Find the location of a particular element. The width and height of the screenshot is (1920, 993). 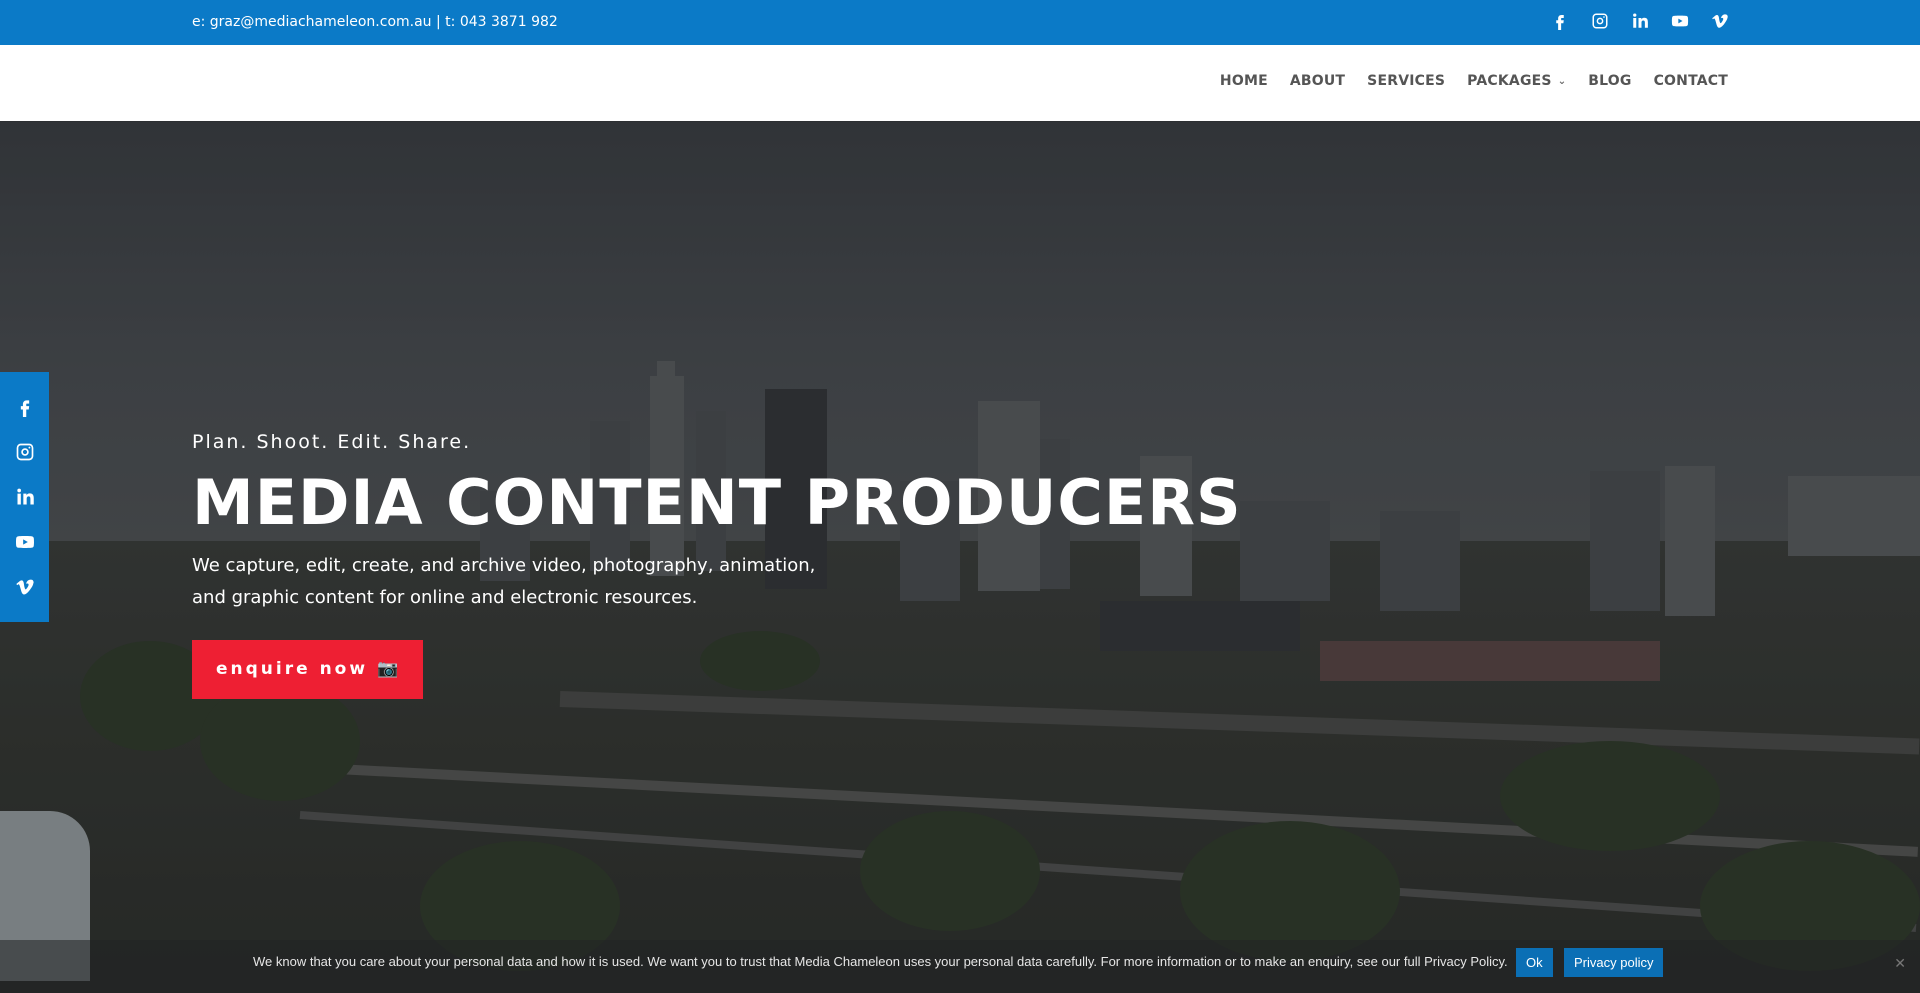

nav-blog-label: BLOG is located at coordinates (1610, 81).